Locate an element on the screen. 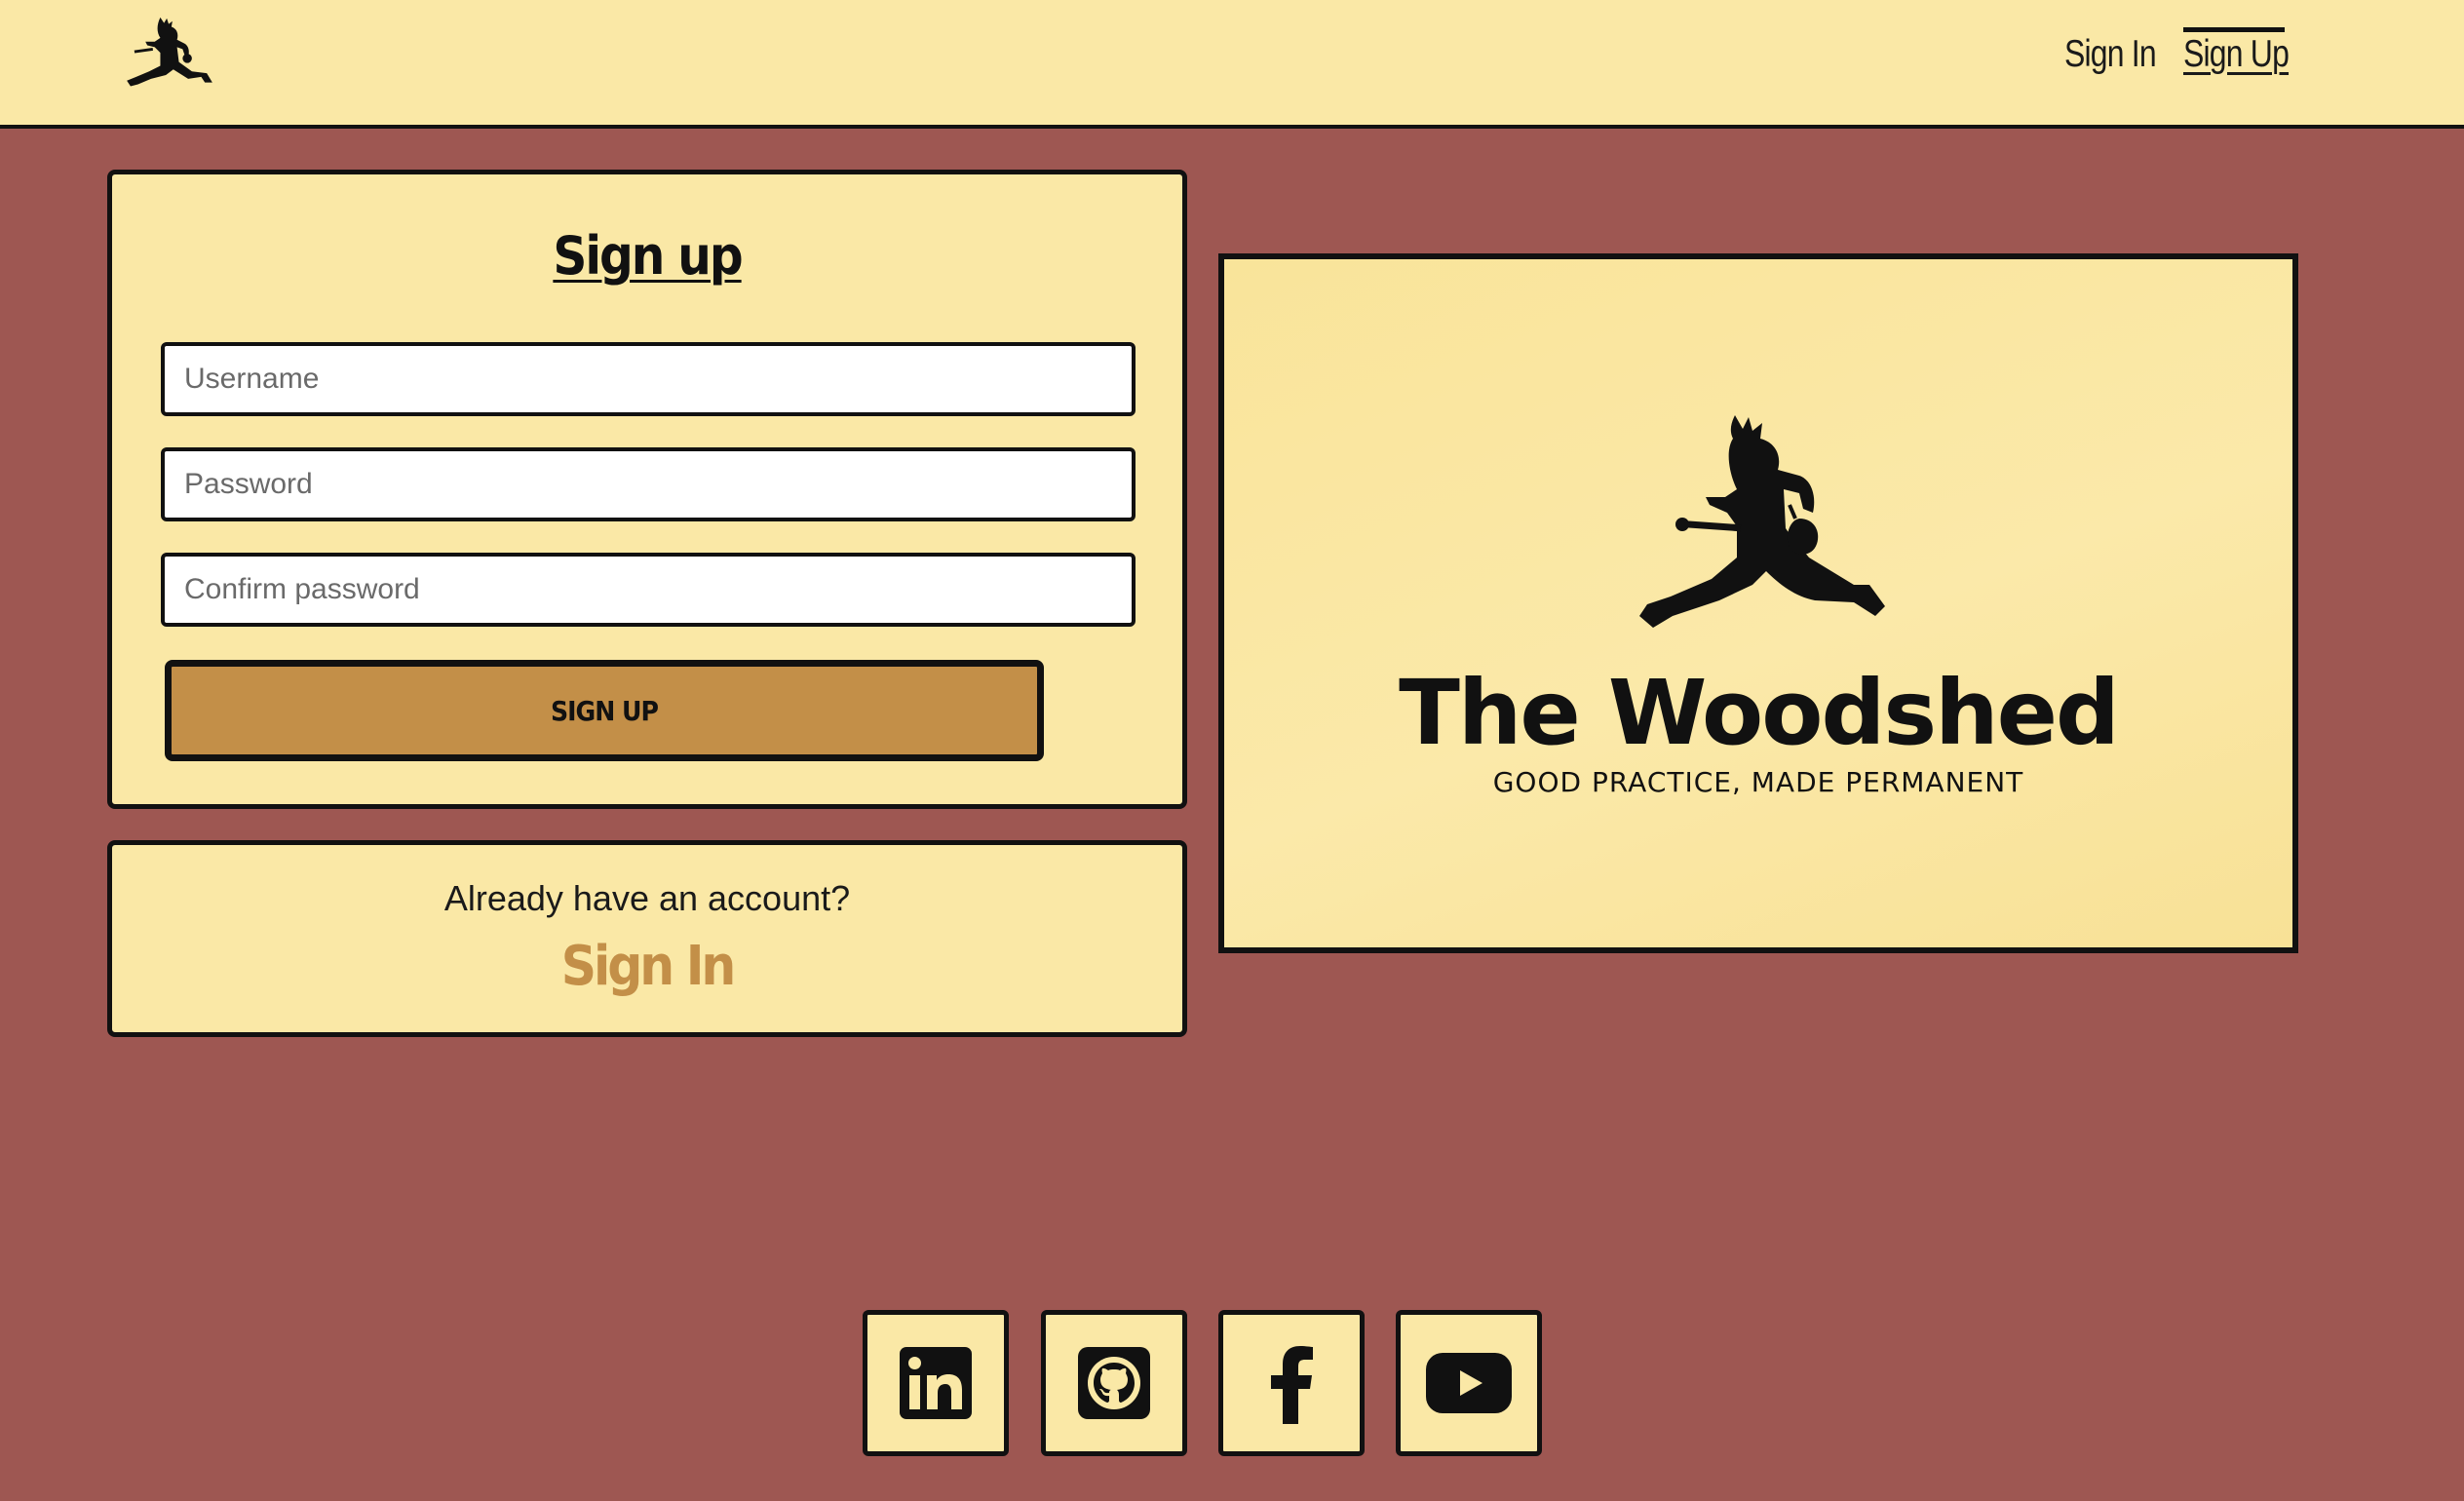  signup-title: Sign up is located at coordinates (648, 256).